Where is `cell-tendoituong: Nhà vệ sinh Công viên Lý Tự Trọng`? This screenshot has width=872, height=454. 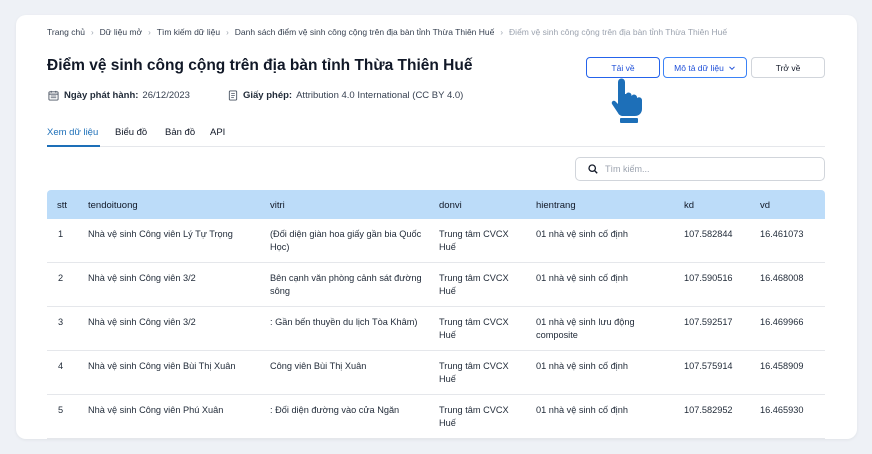 cell-tendoituong: Nhà vệ sinh Công viên Lý Tự Trọng is located at coordinates (160, 234).